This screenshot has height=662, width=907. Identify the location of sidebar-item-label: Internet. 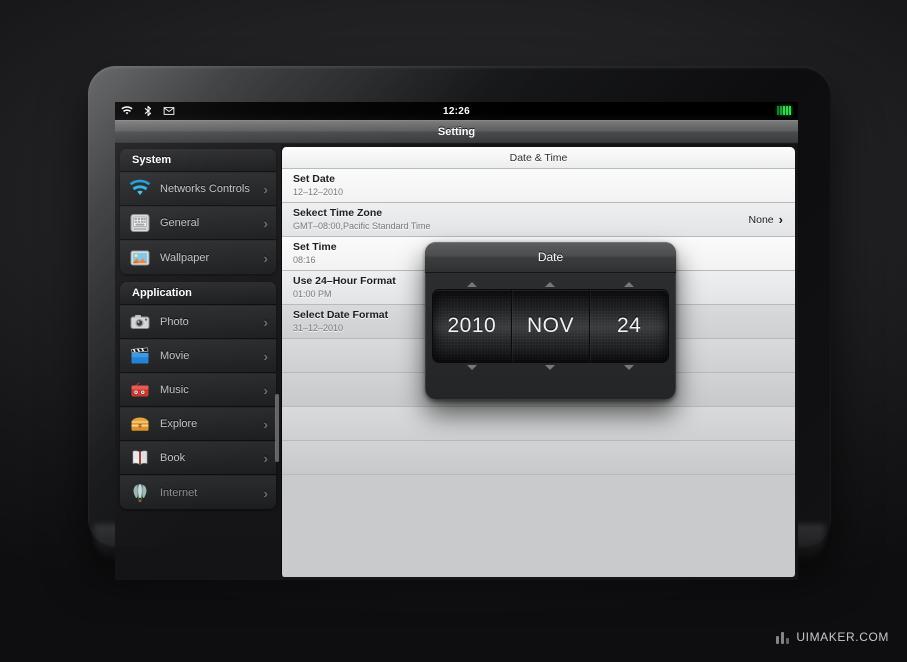
(179, 492).